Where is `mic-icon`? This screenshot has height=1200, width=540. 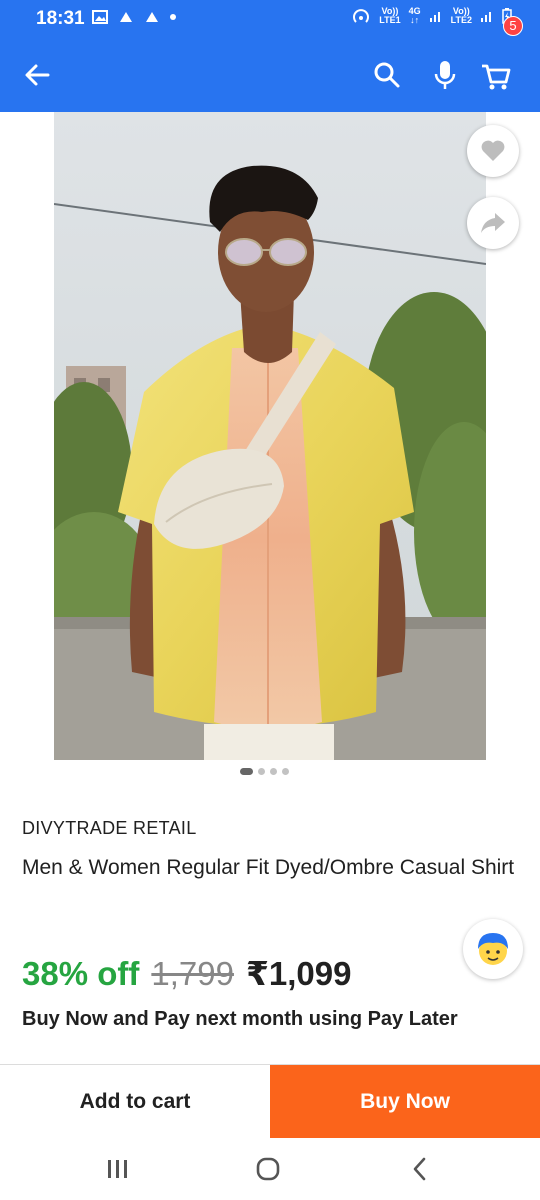 mic-icon is located at coordinates (445, 75).